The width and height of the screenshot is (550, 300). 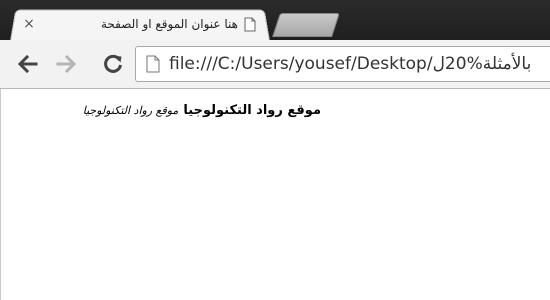 What do you see at coordinates (169, 24) in the screenshot?
I see `tab-title: هنا عنوان الموقع او الصفحة` at bounding box center [169, 24].